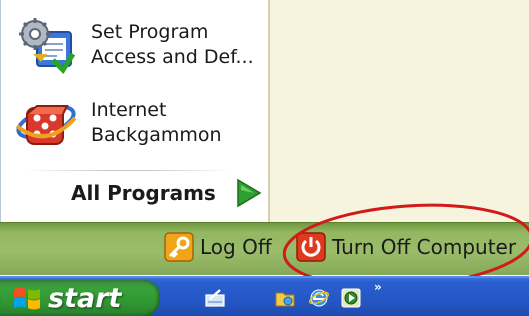  What do you see at coordinates (285, 298) in the screenshot?
I see `explorer-folder-icon` at bounding box center [285, 298].